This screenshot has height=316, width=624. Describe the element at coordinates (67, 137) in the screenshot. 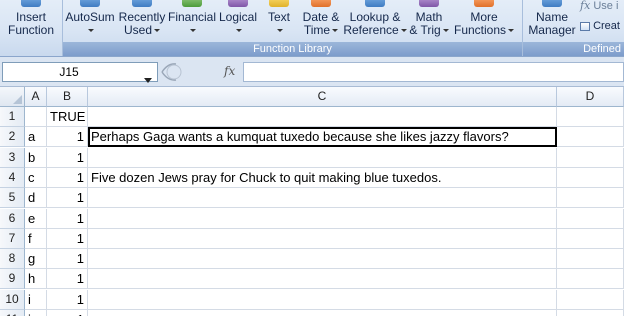

I see `cell-b2: 1` at that location.